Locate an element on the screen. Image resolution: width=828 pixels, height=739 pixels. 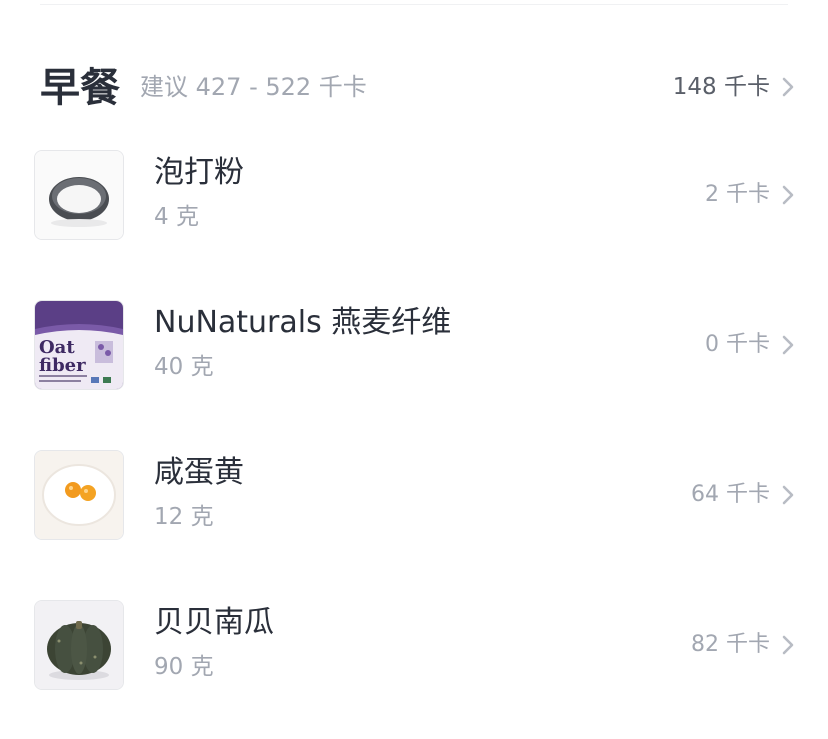
food-kcal-button: 2 千卡 is located at coordinates (749, 195).